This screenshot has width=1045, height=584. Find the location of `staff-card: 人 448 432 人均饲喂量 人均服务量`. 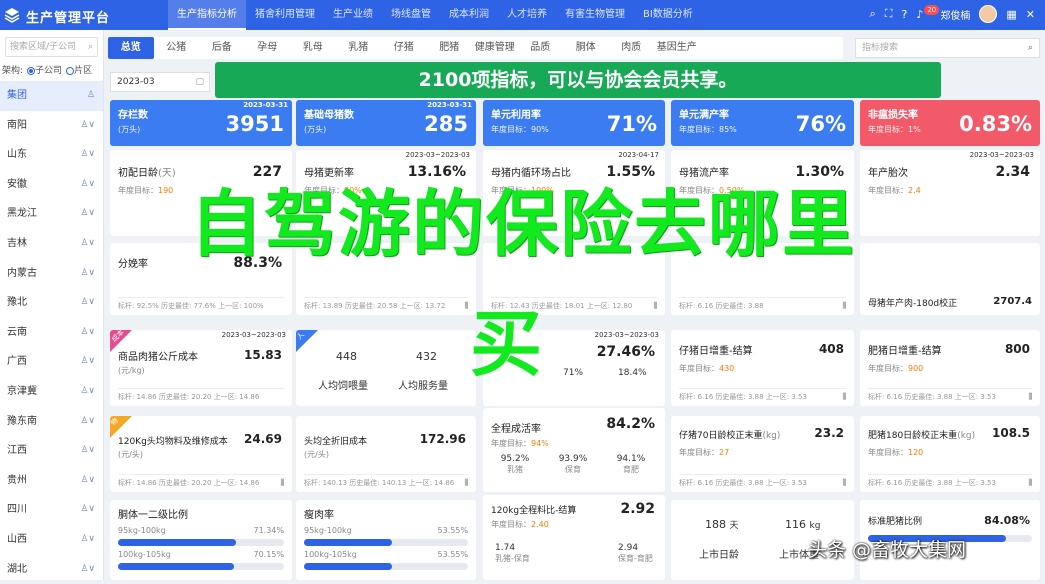

staff-card: 人 448 432 人均饲喂量 人均服务量 is located at coordinates (386, 368).